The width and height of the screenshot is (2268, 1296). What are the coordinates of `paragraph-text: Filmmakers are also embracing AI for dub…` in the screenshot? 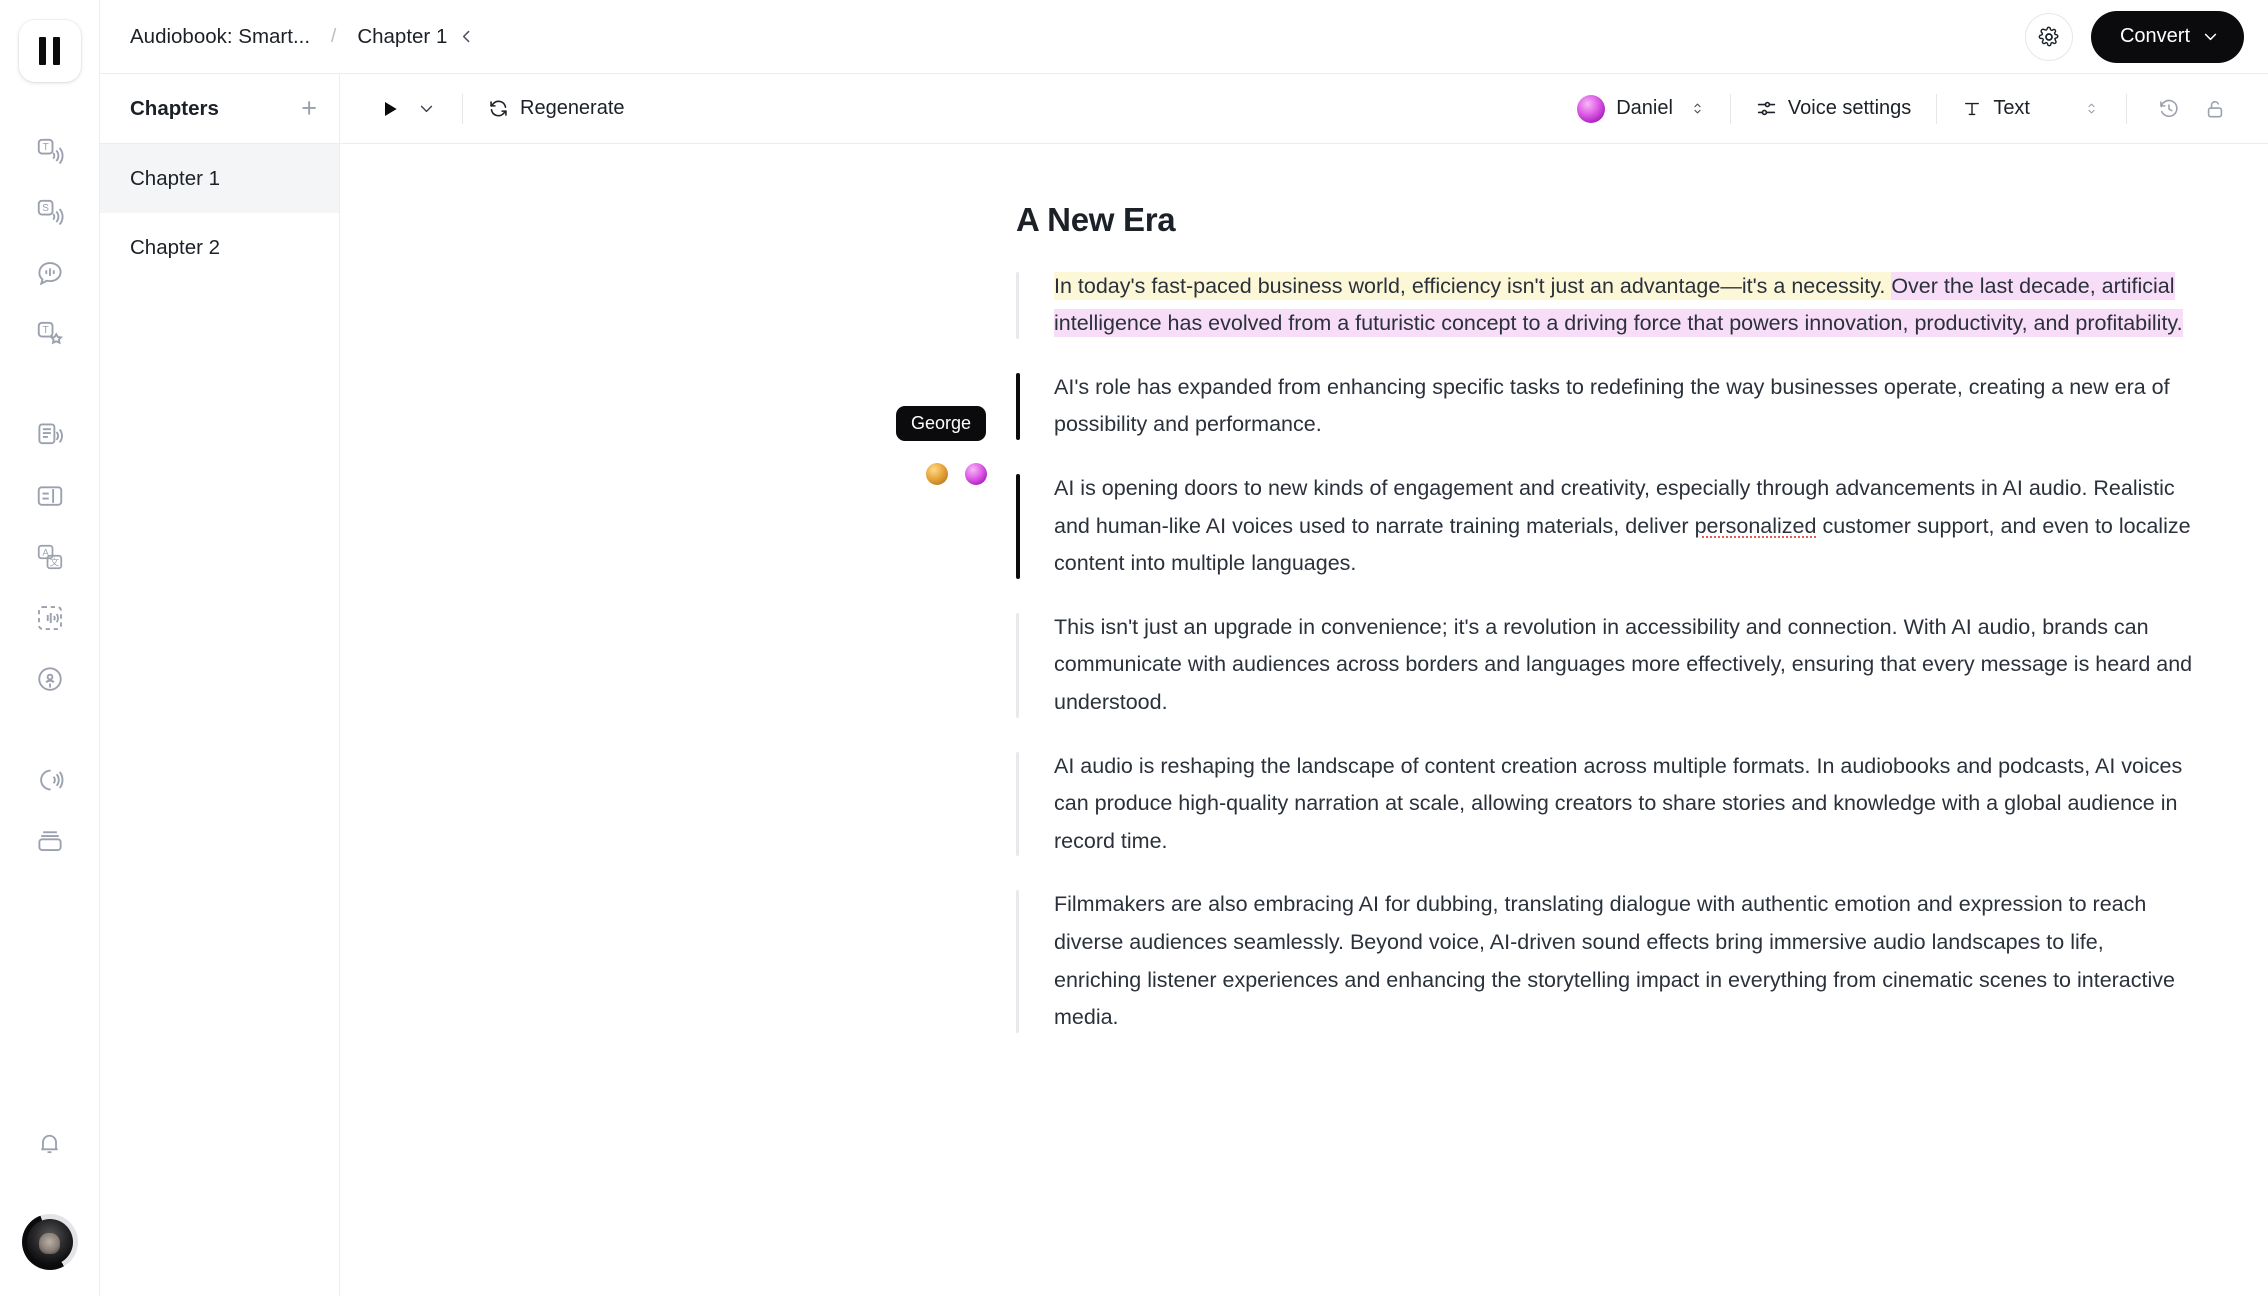 It's located at (1614, 961).